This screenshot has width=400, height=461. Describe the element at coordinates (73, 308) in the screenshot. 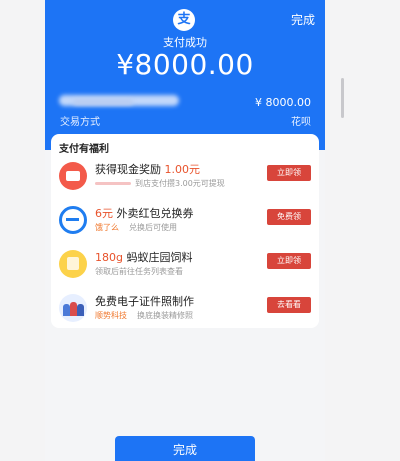

I see `id-photo-icon` at that location.